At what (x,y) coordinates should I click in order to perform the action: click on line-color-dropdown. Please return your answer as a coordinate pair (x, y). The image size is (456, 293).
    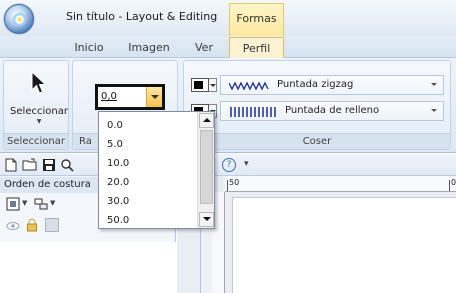
    Looking at the image, I should click on (213, 85).